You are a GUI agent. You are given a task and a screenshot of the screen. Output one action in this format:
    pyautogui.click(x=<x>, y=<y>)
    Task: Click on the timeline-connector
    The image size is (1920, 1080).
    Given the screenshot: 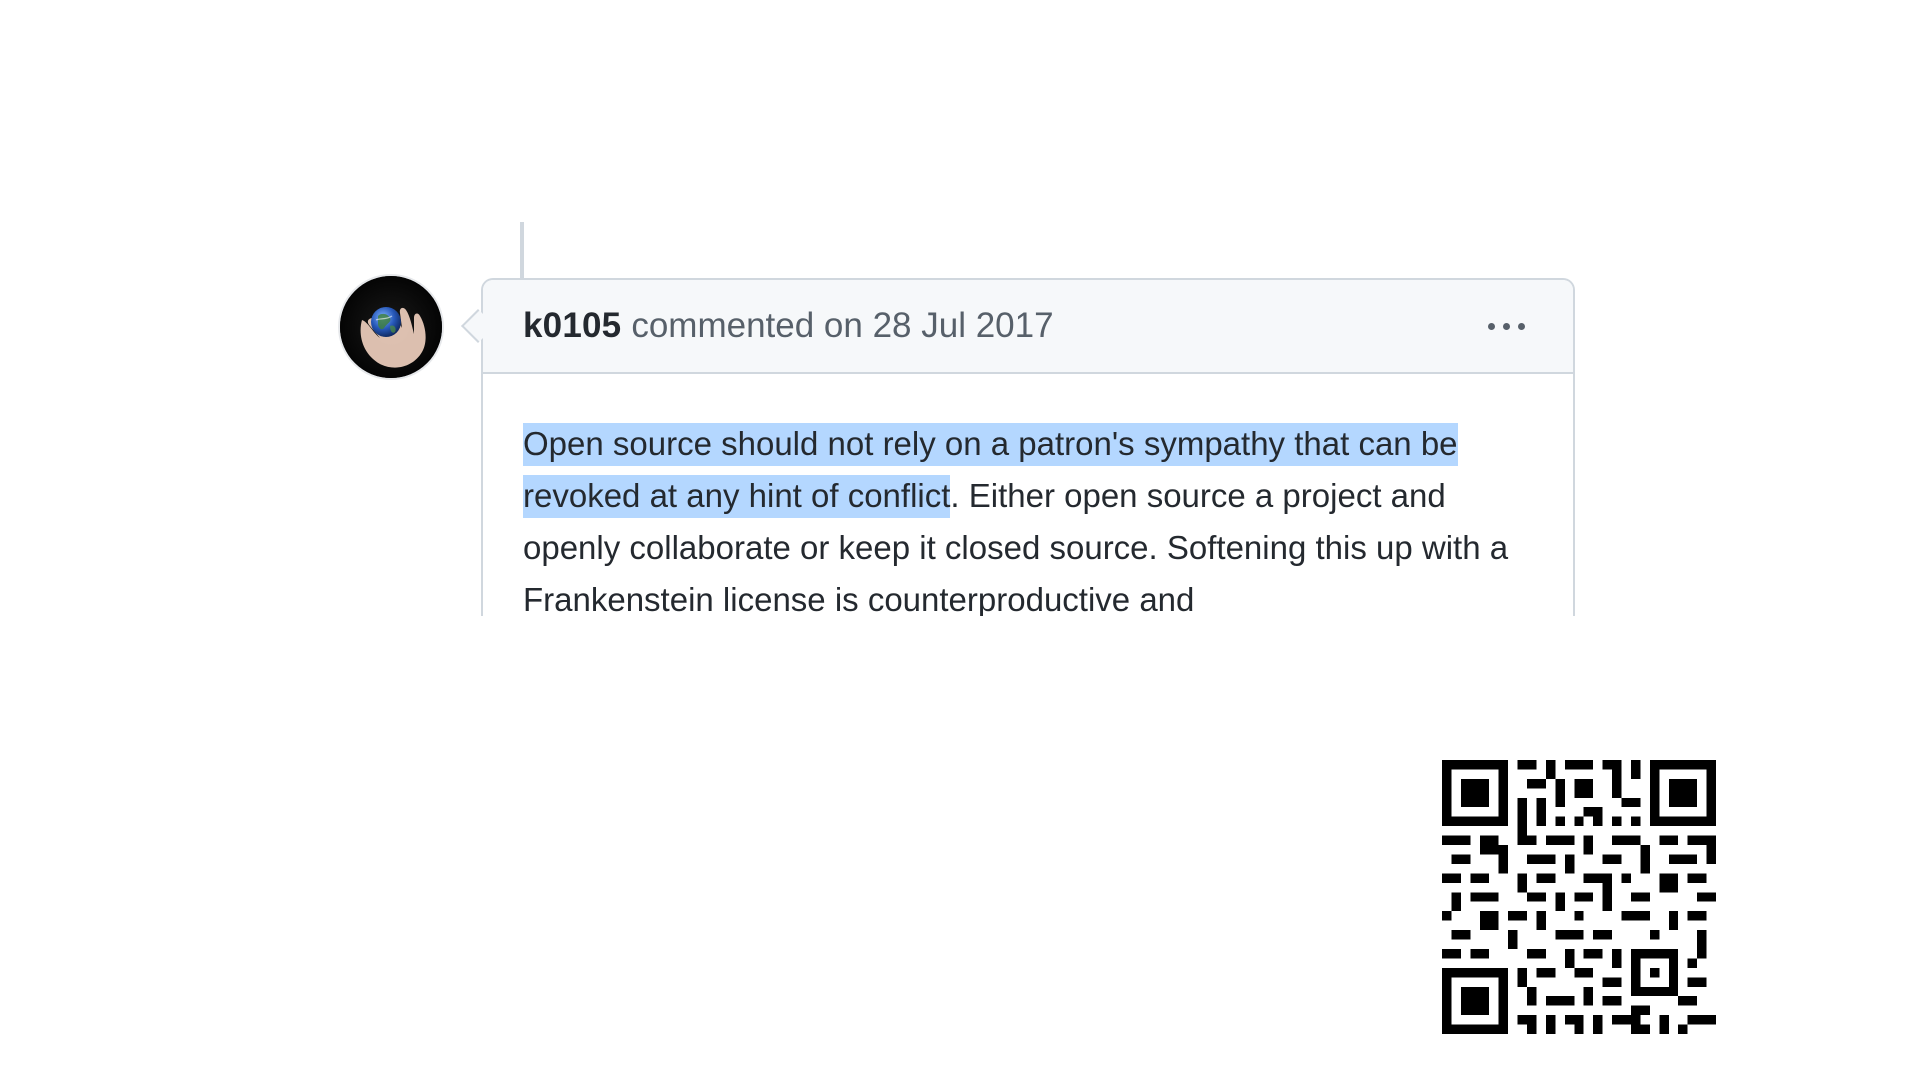 What is the action you would take?
    pyautogui.click(x=522, y=251)
    